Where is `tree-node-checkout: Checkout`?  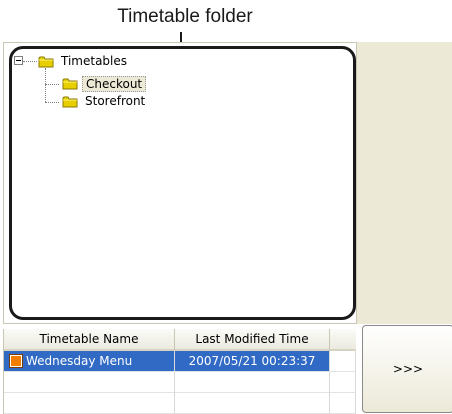
tree-node-checkout: Checkout is located at coordinates (104, 83).